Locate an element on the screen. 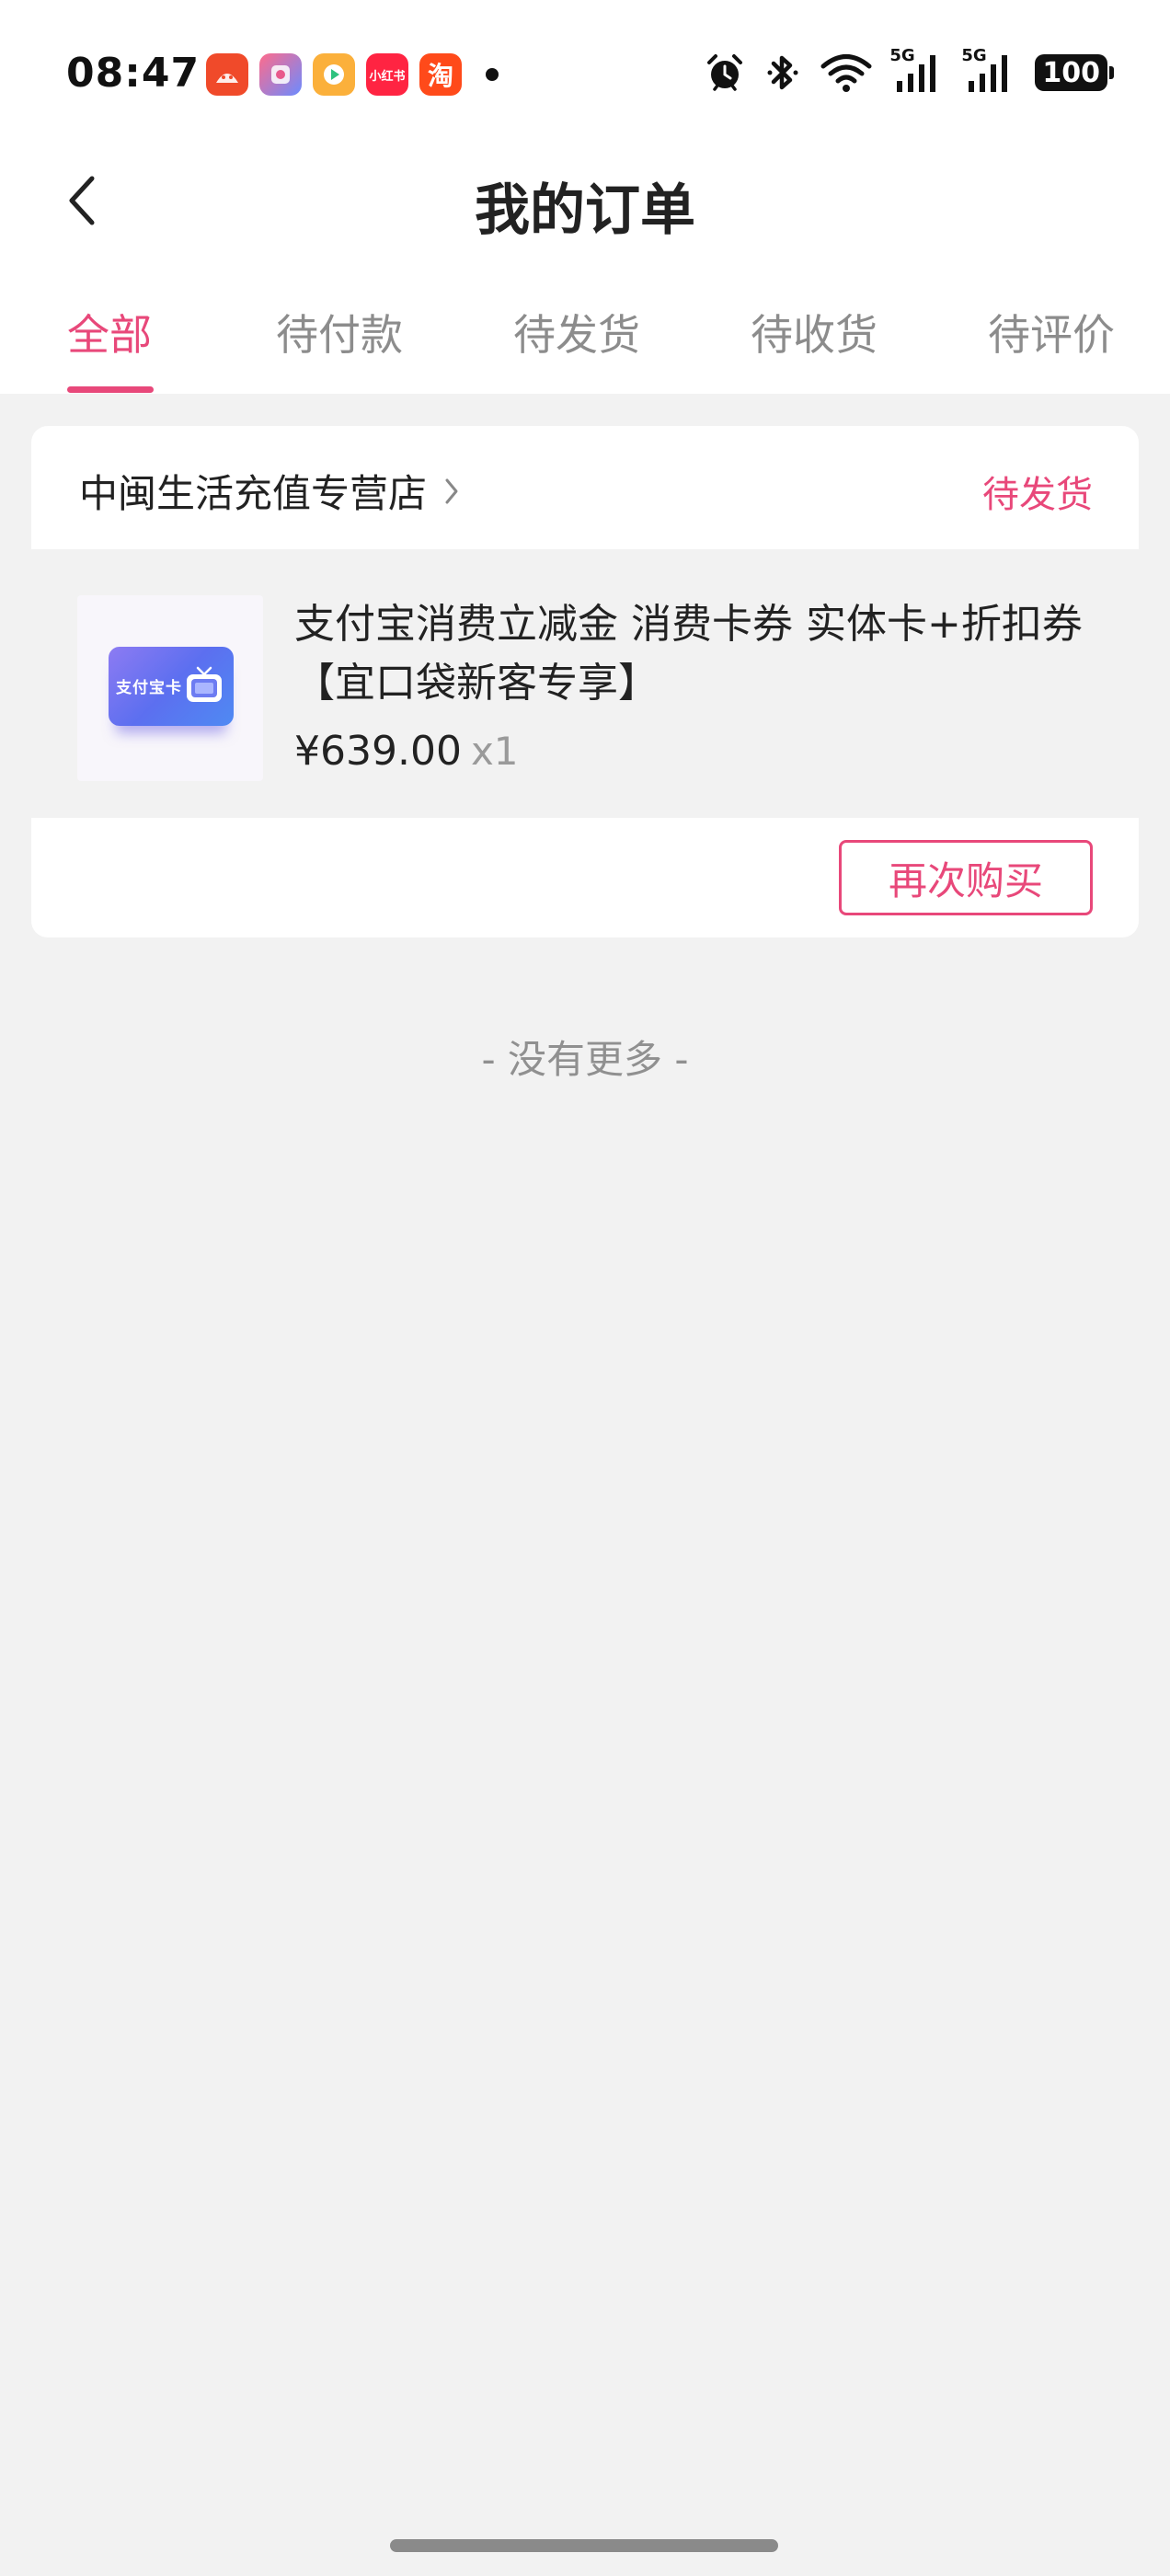 This screenshot has height=2576, width=1170. order-card-header: 中闽生活充值专营店 待发货 is located at coordinates (585, 487).